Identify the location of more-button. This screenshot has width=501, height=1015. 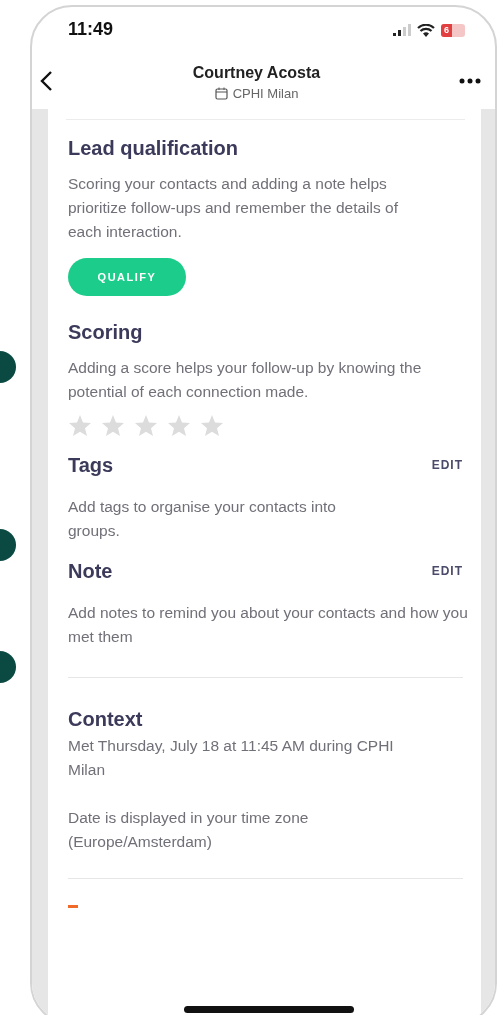
(470, 81).